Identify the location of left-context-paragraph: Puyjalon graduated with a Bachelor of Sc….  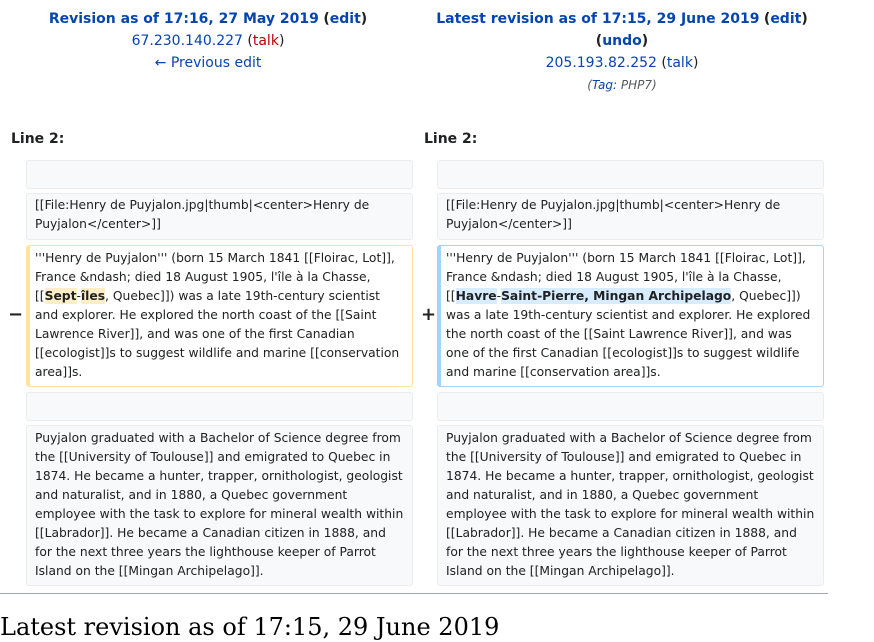
(219, 505).